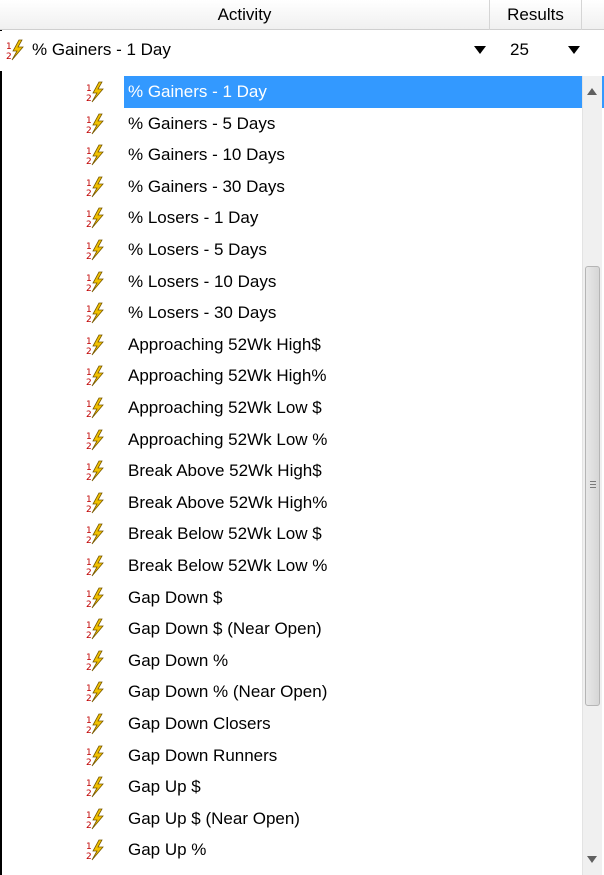 This screenshot has width=604, height=875. I want to click on list-item: 1 2 Gap Down Closers, so click(336, 724).